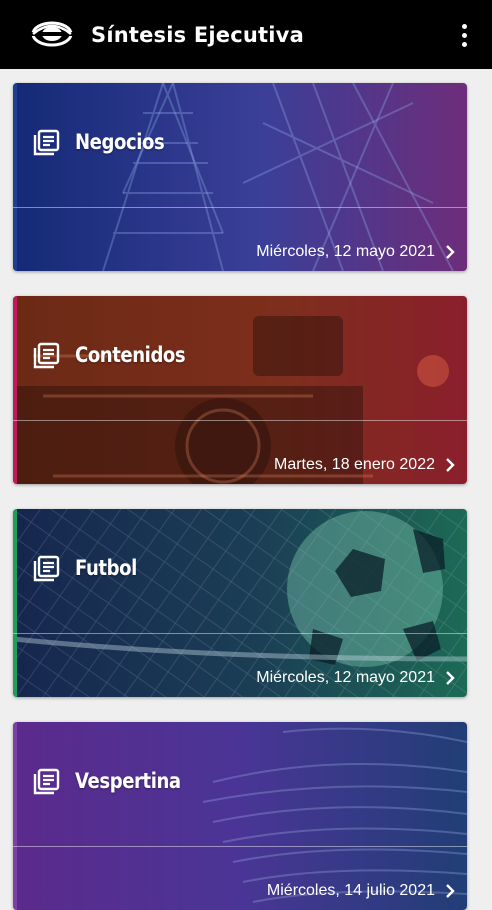  Describe the element at coordinates (350, 890) in the screenshot. I see `card-date: Miércoles, 14 julio 2021` at that location.